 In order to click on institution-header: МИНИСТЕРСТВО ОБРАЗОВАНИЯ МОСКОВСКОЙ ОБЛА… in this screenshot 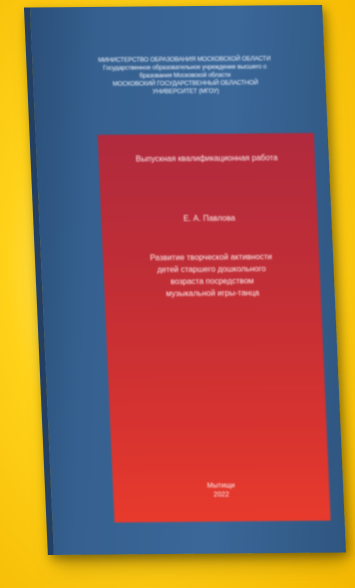, I will do `click(185, 76)`.